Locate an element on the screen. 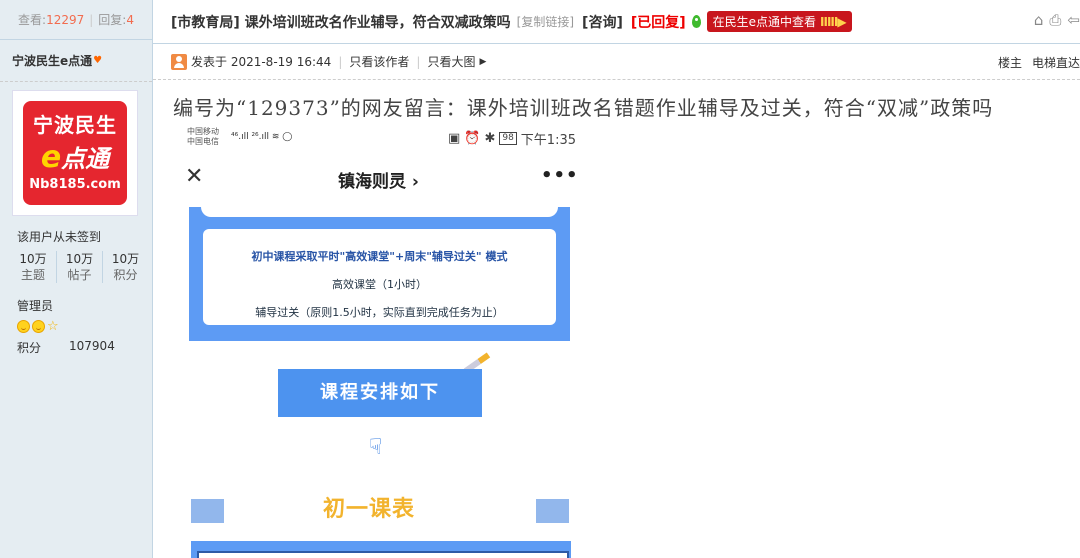  hd-icon: ▣ is located at coordinates (454, 138).